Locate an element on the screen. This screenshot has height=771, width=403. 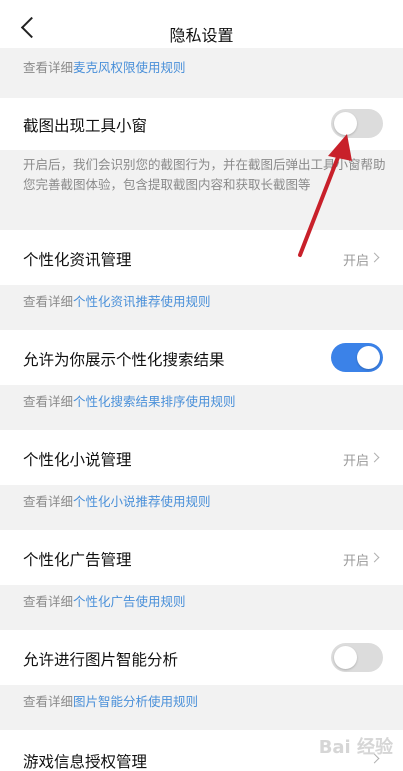
header-bar: 隐私设置 is located at coordinates (201, 24).